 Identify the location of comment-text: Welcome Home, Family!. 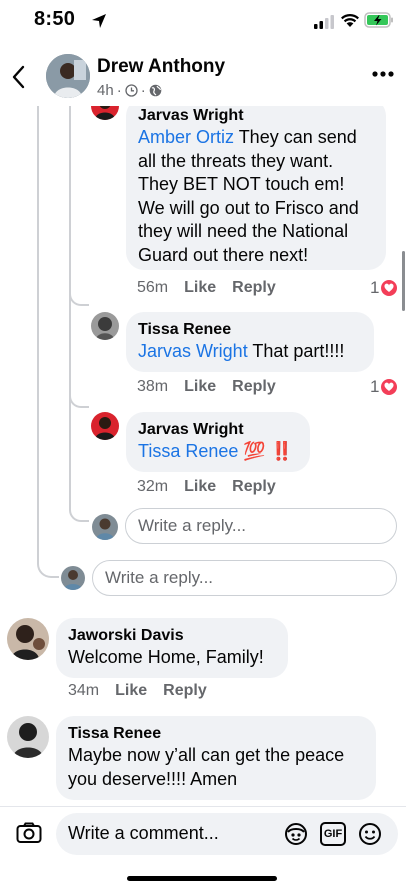
(166, 657).